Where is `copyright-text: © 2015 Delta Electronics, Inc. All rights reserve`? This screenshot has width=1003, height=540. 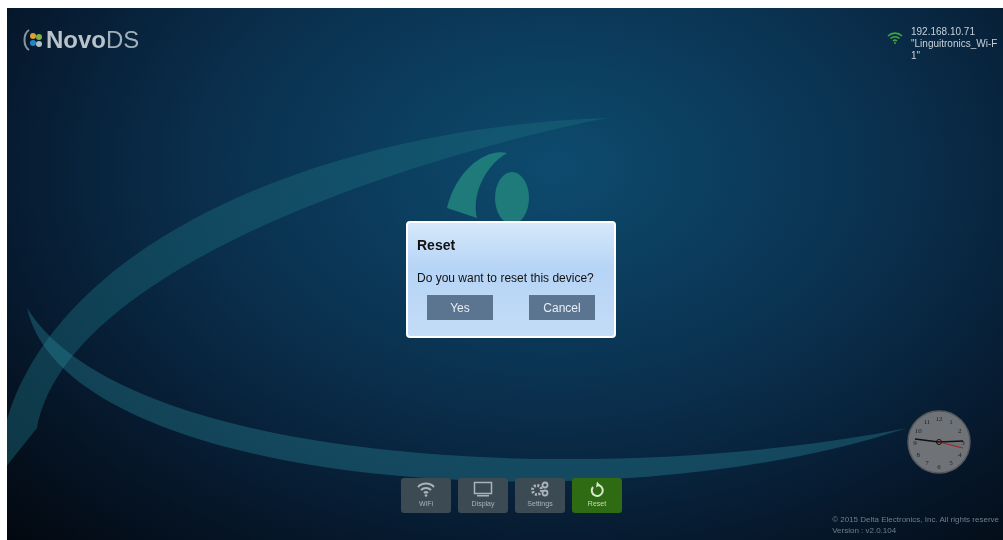
copyright-text: © 2015 Delta Electronics, Inc. All rights reserve is located at coordinates (915, 519).